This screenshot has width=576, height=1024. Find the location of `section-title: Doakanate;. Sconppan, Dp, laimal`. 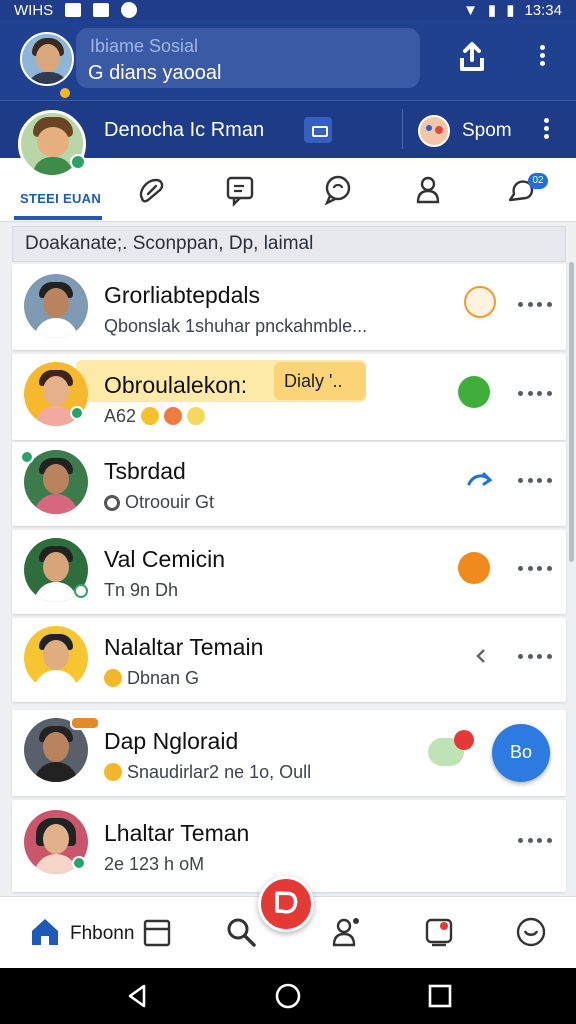

section-title: Doakanate;. Sconppan, Dp, laimal is located at coordinates (169, 243).